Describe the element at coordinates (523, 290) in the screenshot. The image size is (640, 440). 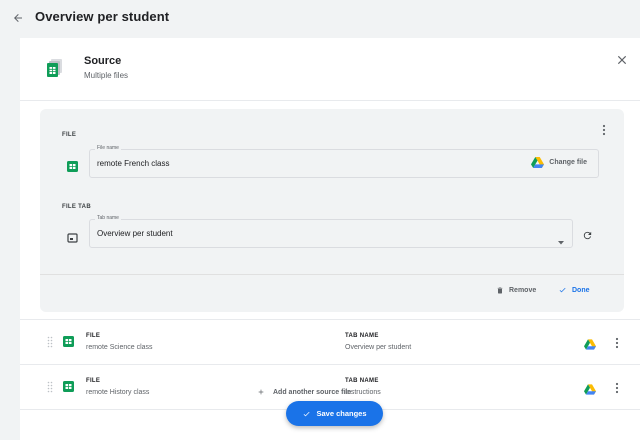
I see `remove-label: Remove` at that location.